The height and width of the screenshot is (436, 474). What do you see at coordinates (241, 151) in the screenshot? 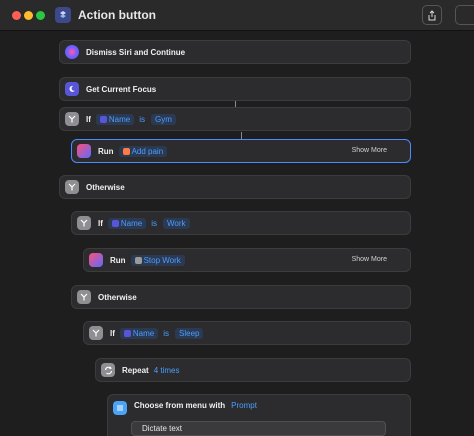
I see `action-run-add-pain: Run Add pain Show More` at bounding box center [241, 151].